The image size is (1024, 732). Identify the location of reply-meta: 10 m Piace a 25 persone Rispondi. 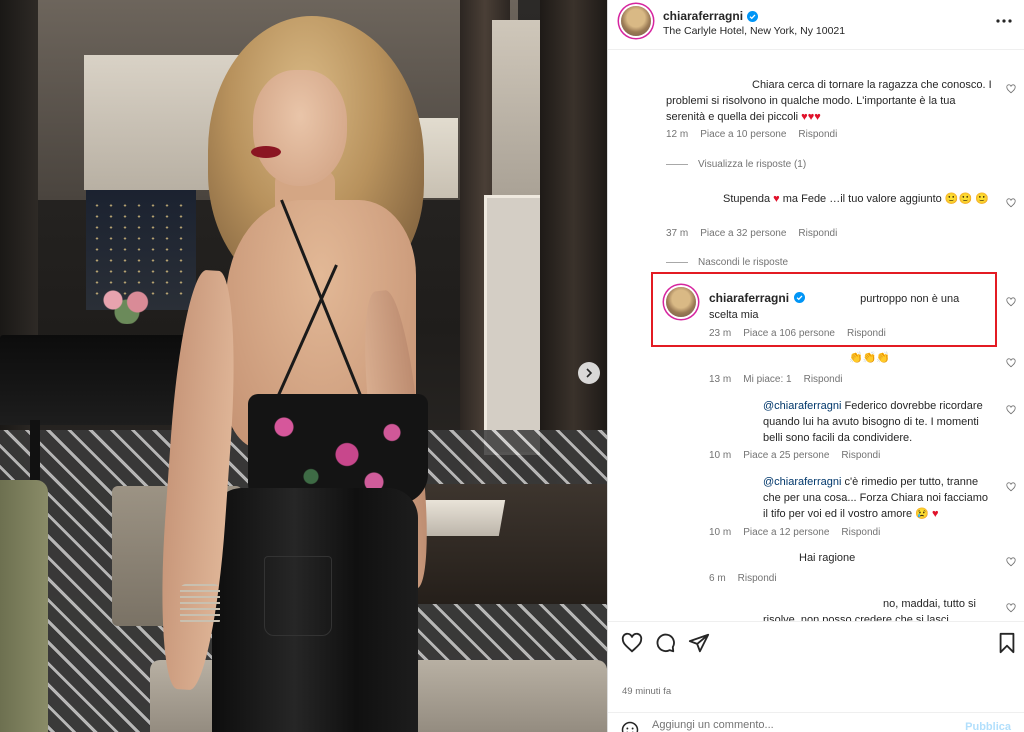
(794, 455).